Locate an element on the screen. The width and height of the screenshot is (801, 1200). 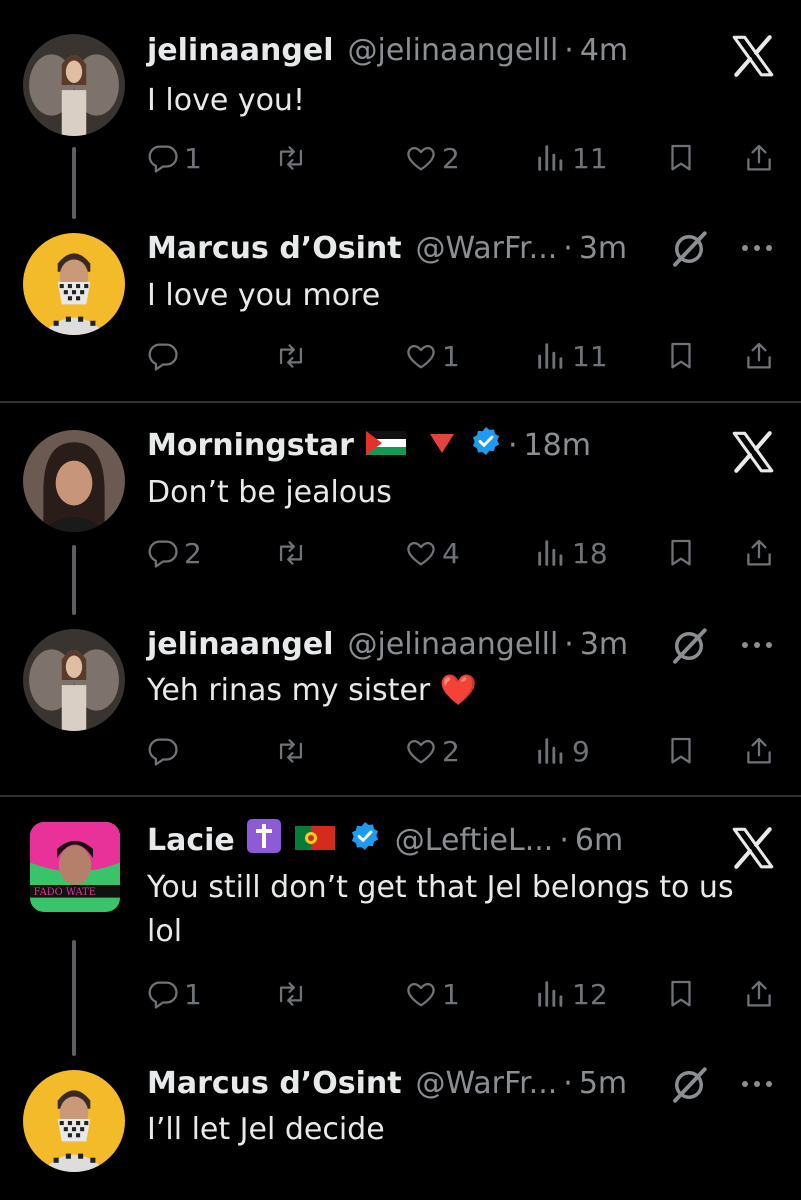
tweet-header: Marcus d’Osint @WarFr... · 5m is located at coordinates (387, 1083).